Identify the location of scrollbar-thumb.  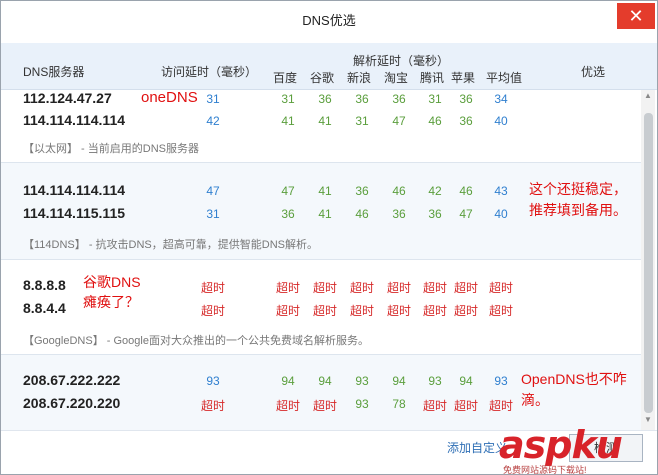
(648, 263).